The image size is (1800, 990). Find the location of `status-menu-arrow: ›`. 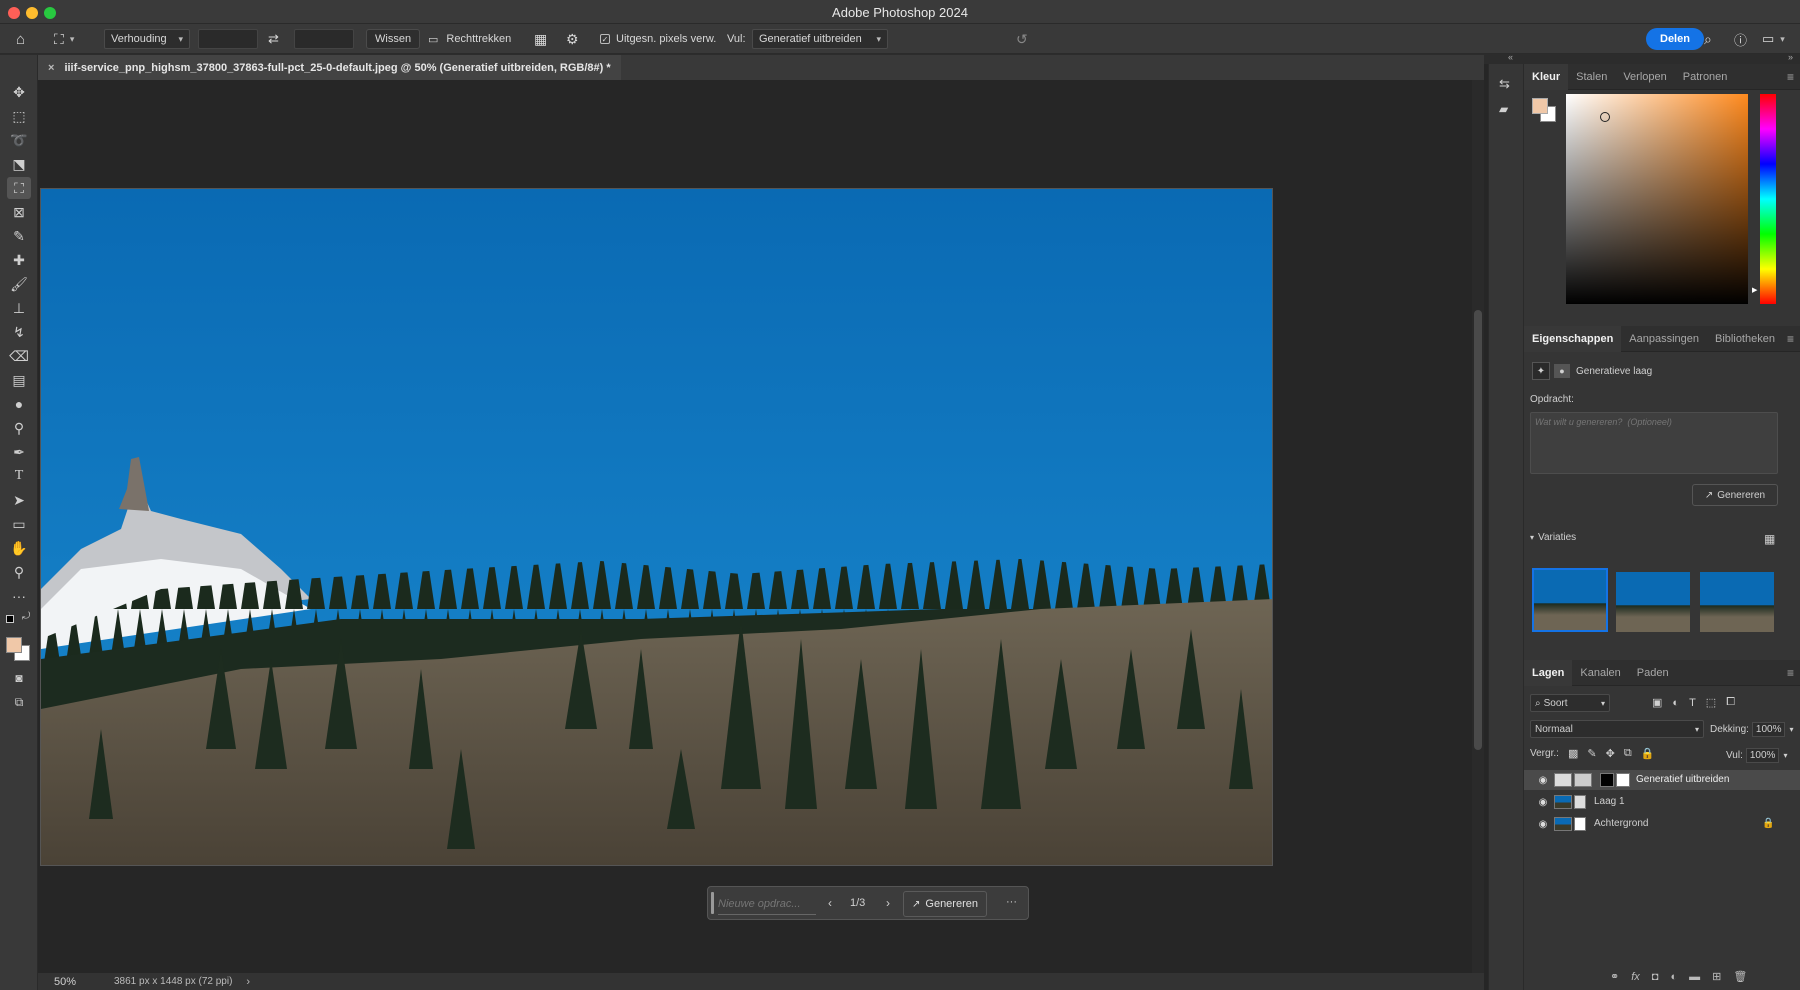

status-menu-arrow: › is located at coordinates (248, 982).